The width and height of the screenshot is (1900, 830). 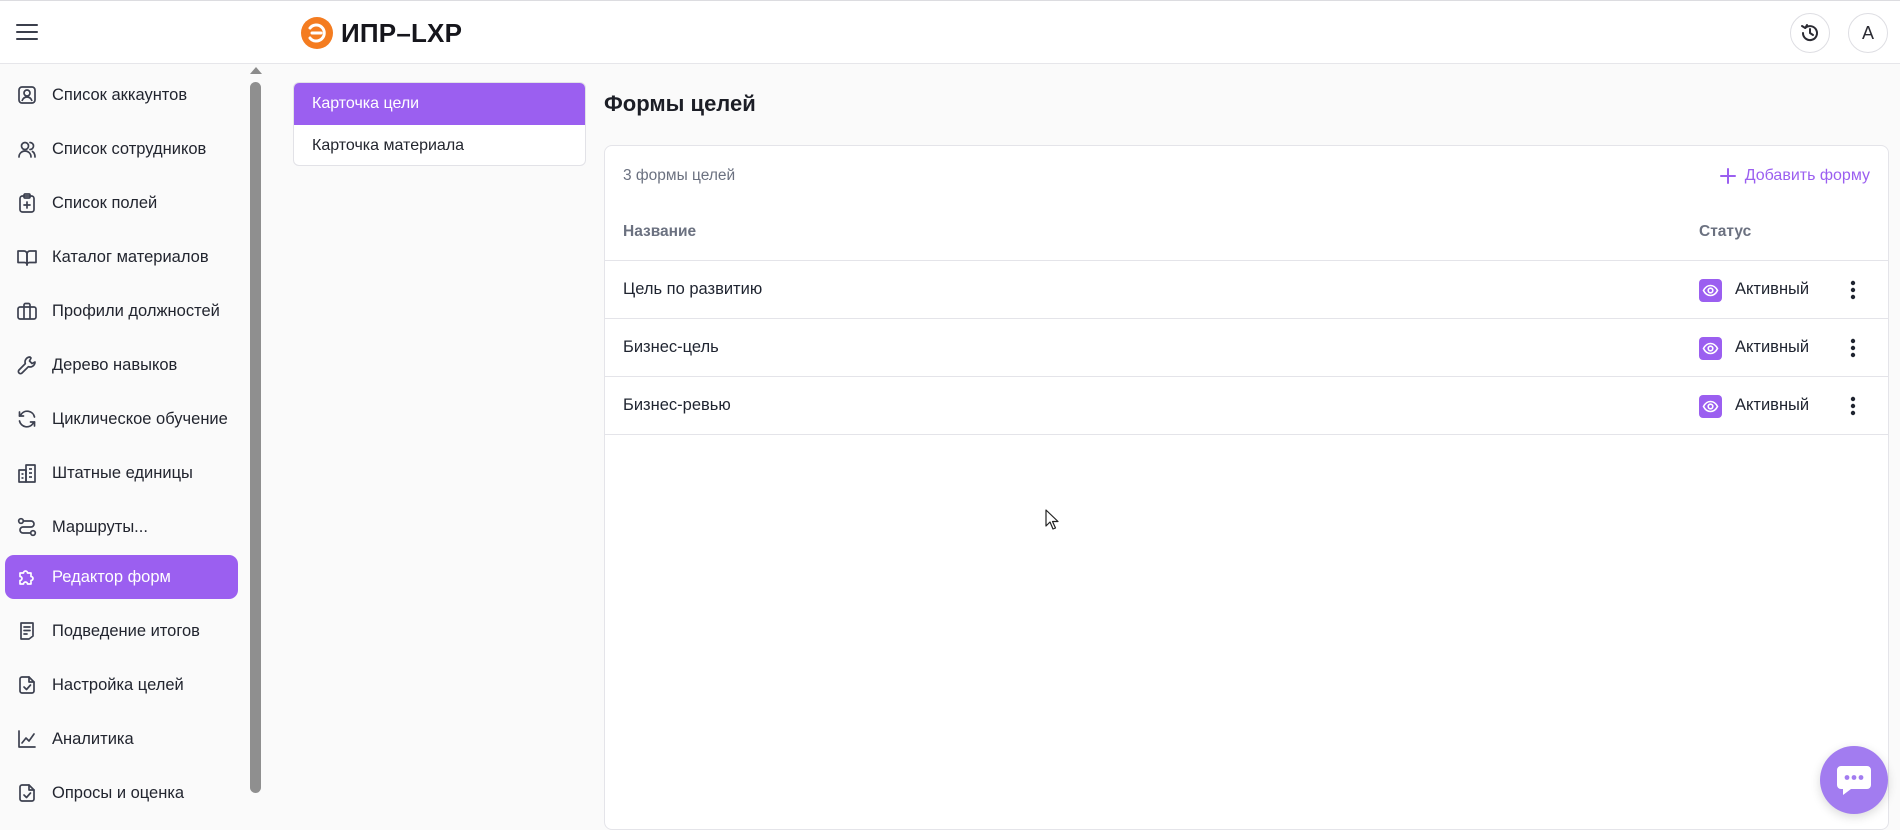 What do you see at coordinates (671, 347) in the screenshot?
I see `form-name: Бизнес-цель` at bounding box center [671, 347].